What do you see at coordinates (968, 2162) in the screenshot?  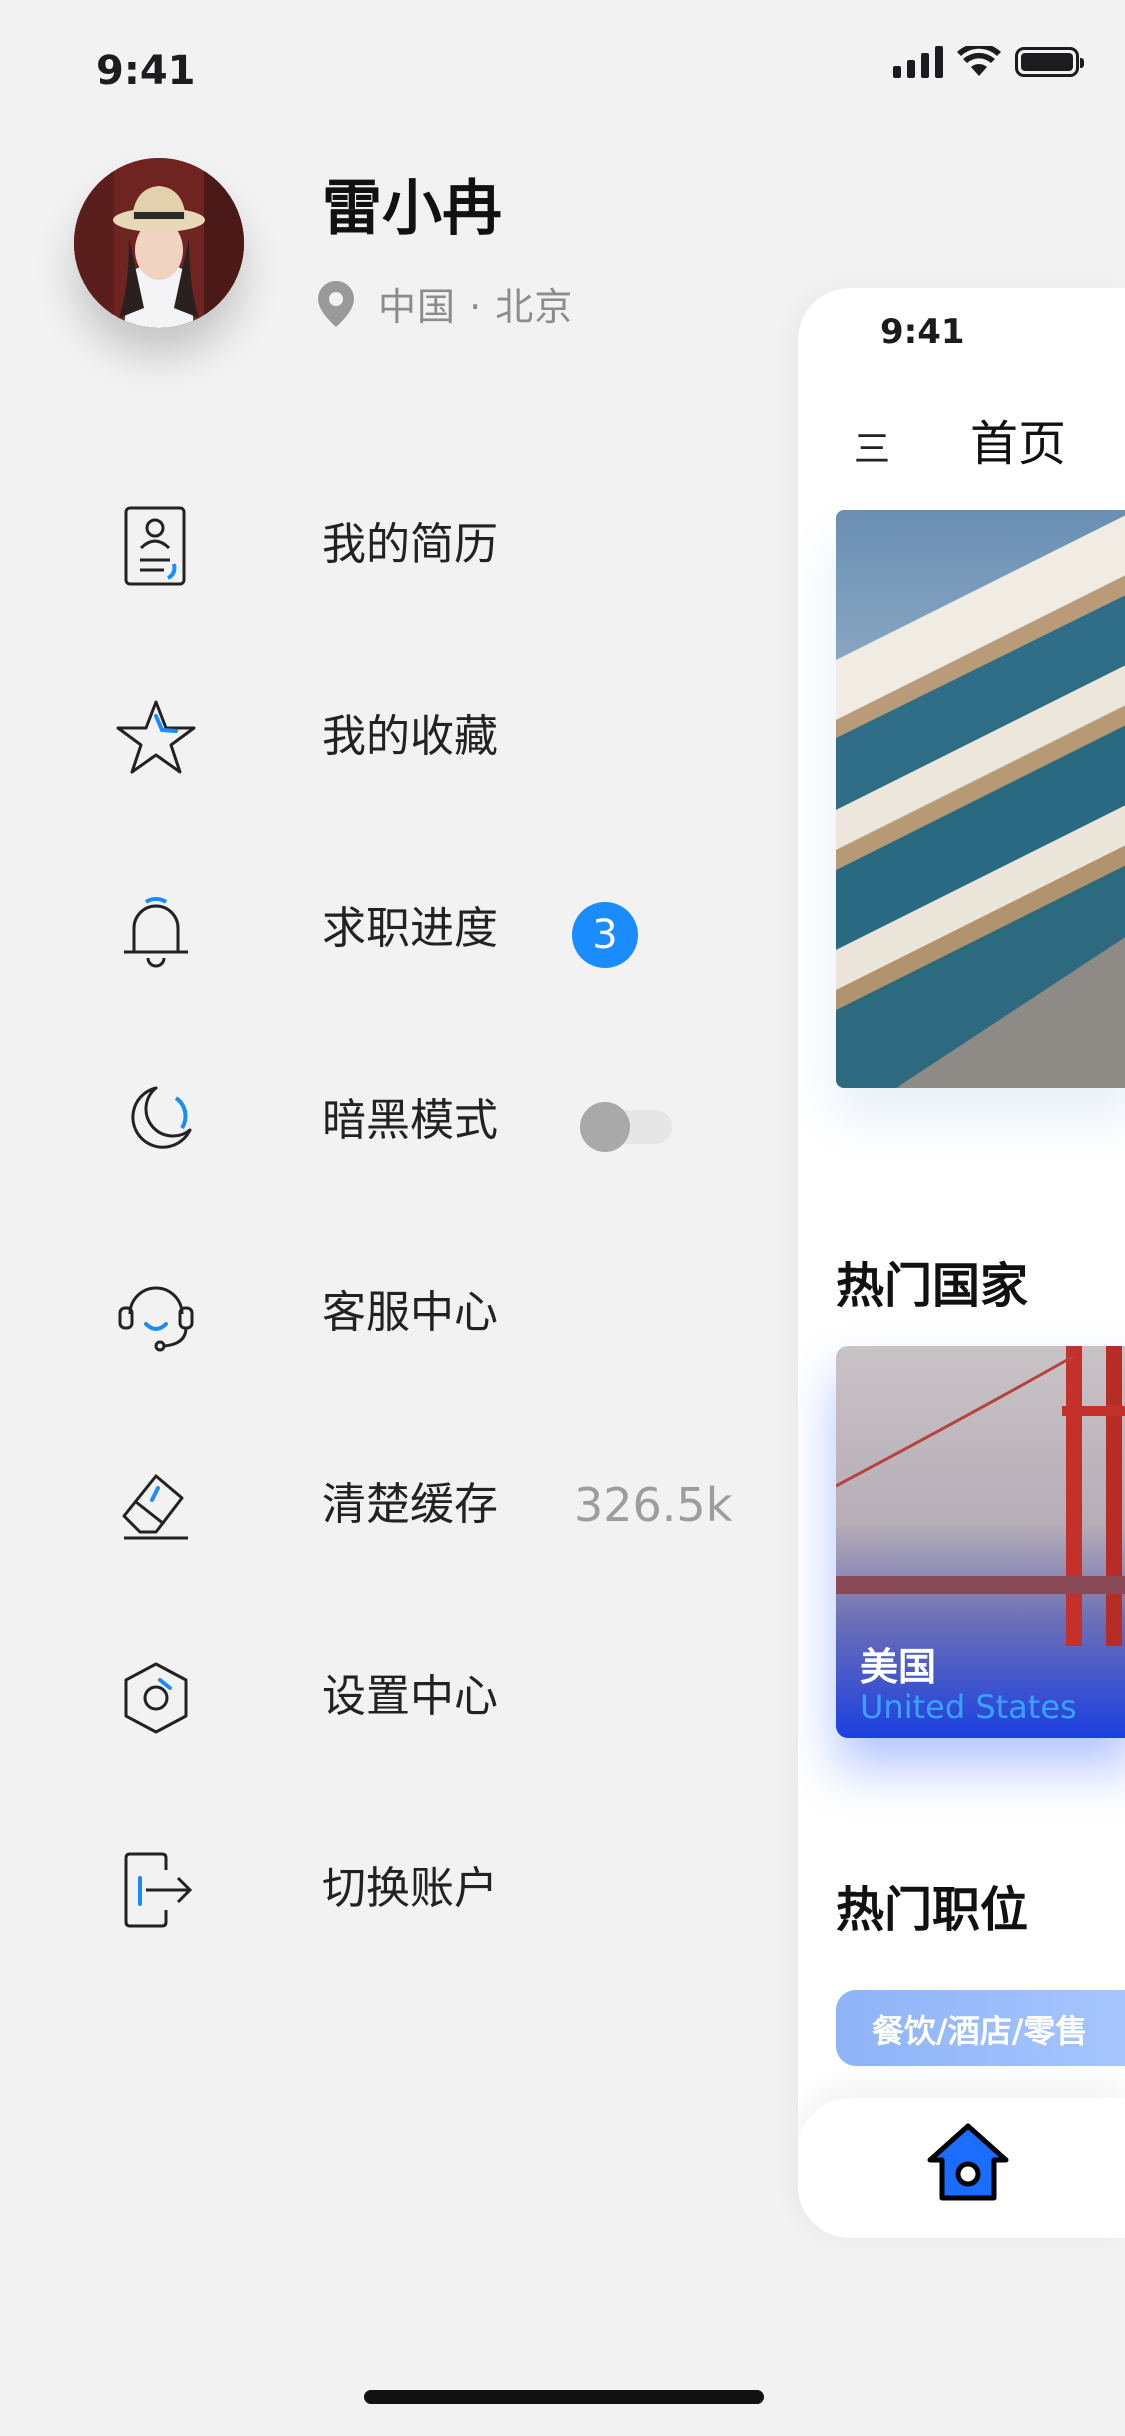 I see `home-icon` at bounding box center [968, 2162].